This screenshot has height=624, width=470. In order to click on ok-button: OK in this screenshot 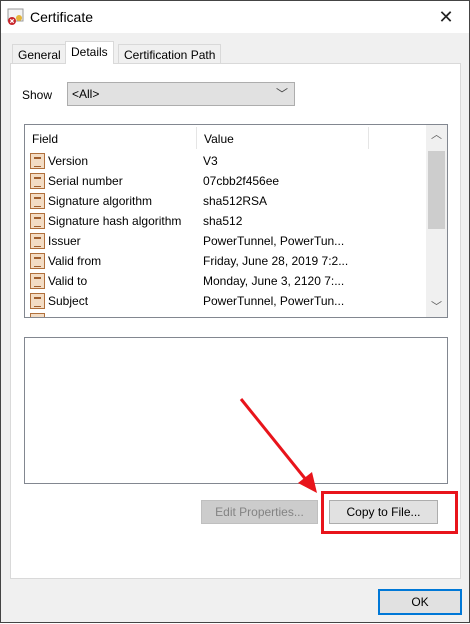, I will do `click(420, 602)`.